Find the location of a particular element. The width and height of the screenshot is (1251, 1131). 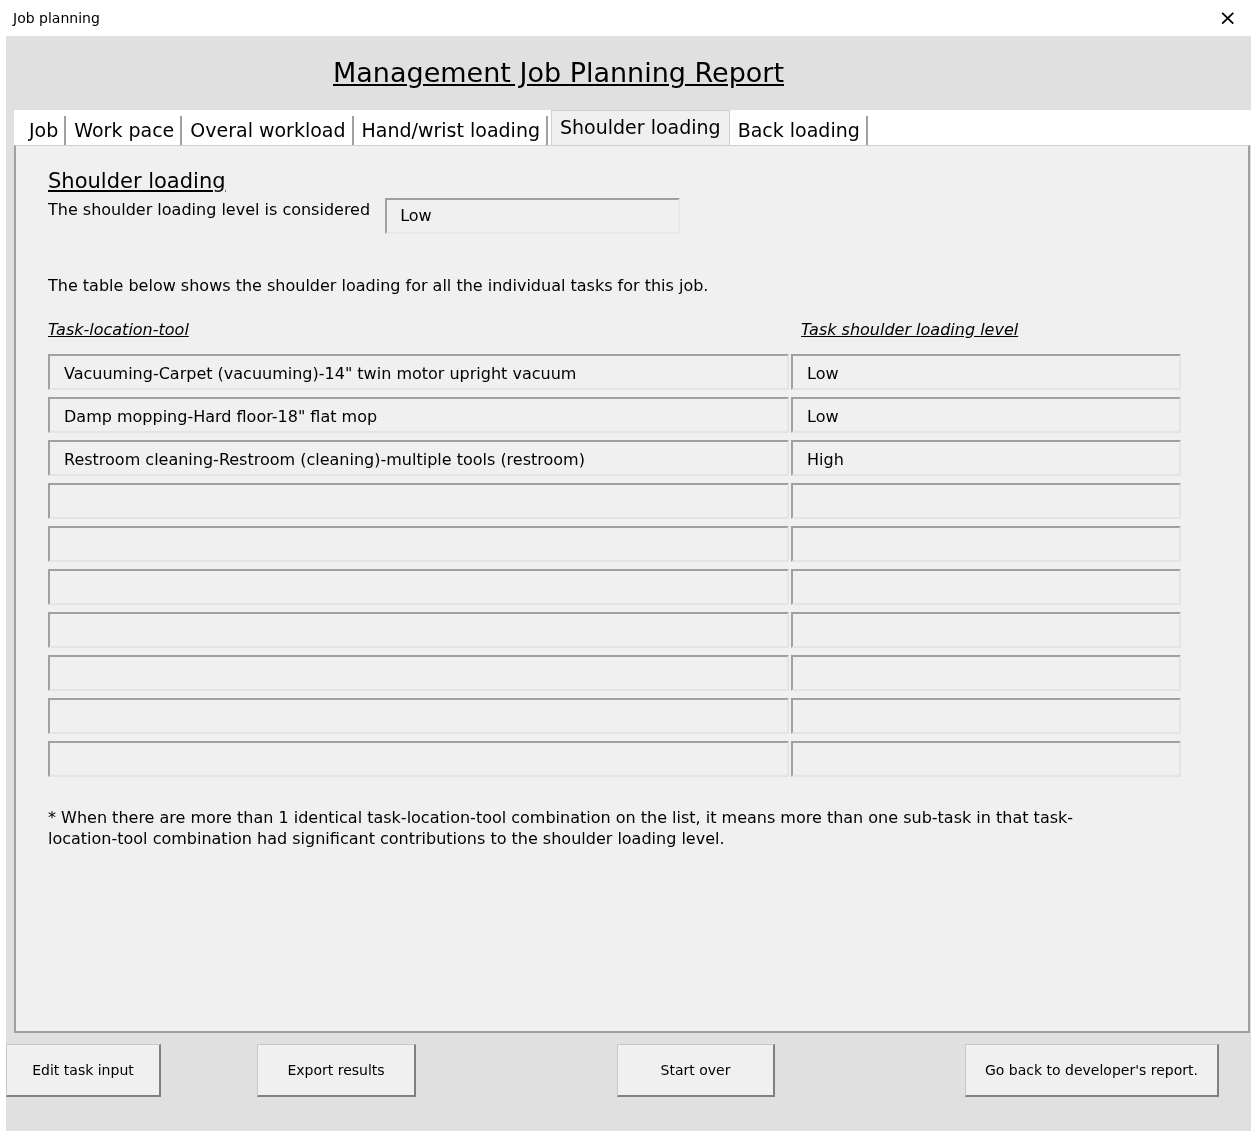

level-field: Low is located at coordinates (533, 215).